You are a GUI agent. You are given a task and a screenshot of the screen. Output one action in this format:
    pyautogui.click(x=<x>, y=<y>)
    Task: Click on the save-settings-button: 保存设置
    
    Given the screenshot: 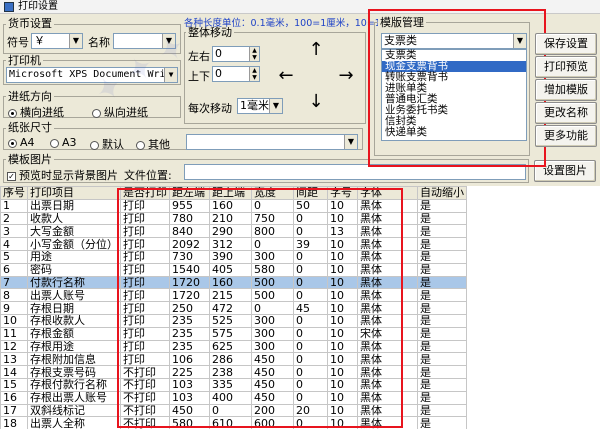 What is the action you would take?
    pyautogui.click(x=566, y=44)
    